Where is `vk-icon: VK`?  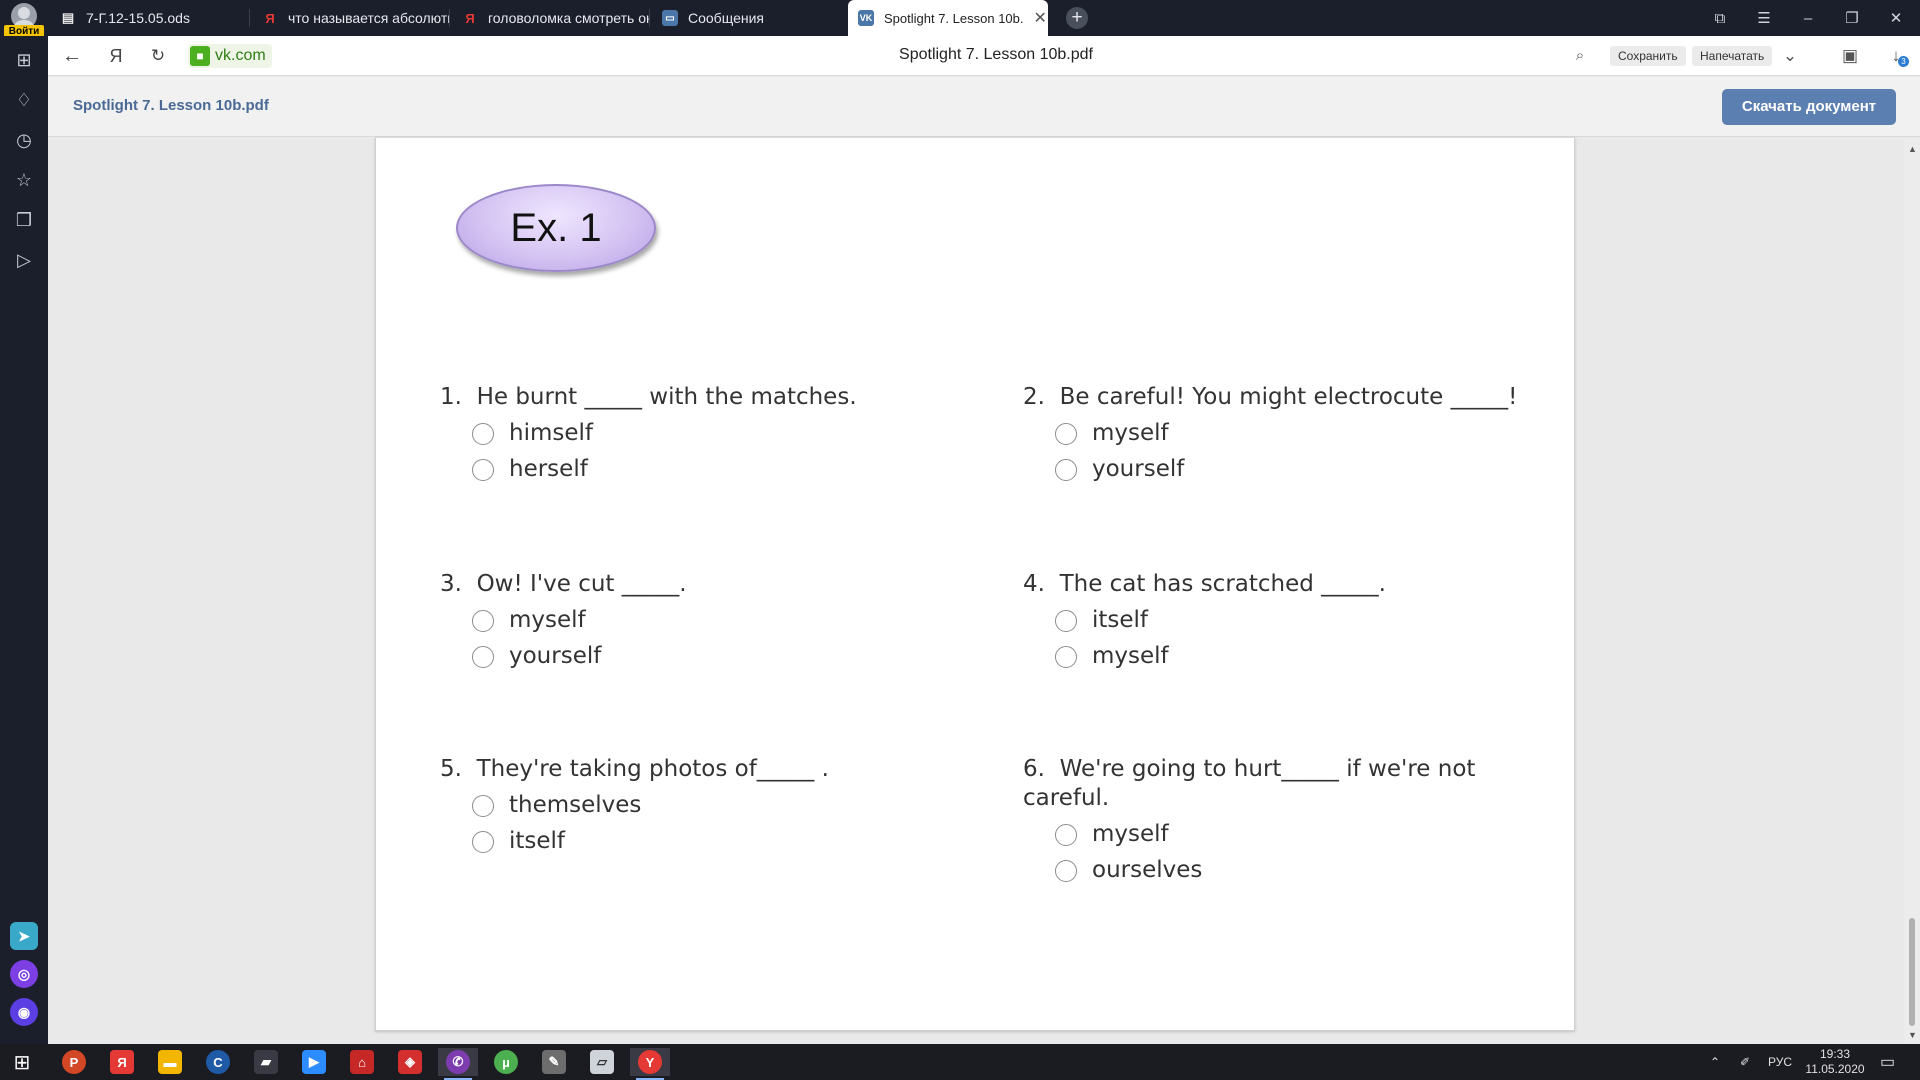
vk-icon: VK is located at coordinates (866, 18).